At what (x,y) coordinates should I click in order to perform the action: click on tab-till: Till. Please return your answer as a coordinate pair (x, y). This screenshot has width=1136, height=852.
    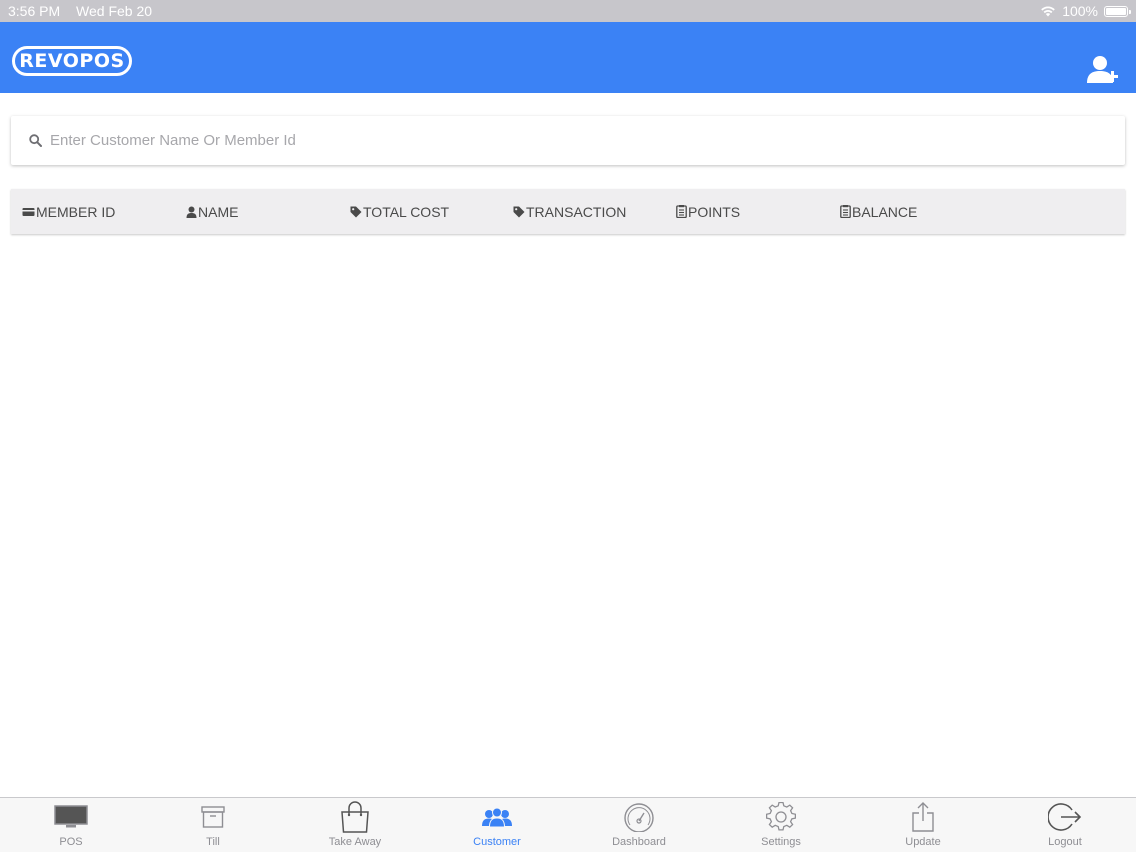
    Looking at the image, I should click on (213, 825).